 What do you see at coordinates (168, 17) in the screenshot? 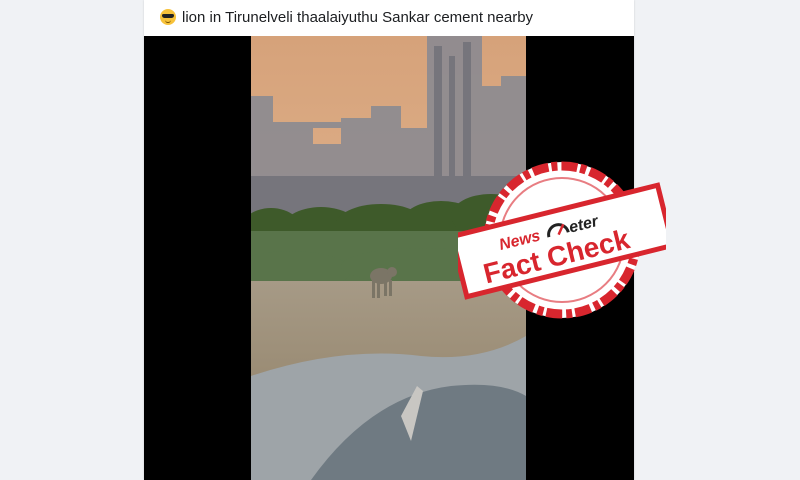
I see `sunglasses-emoji-icon` at bounding box center [168, 17].